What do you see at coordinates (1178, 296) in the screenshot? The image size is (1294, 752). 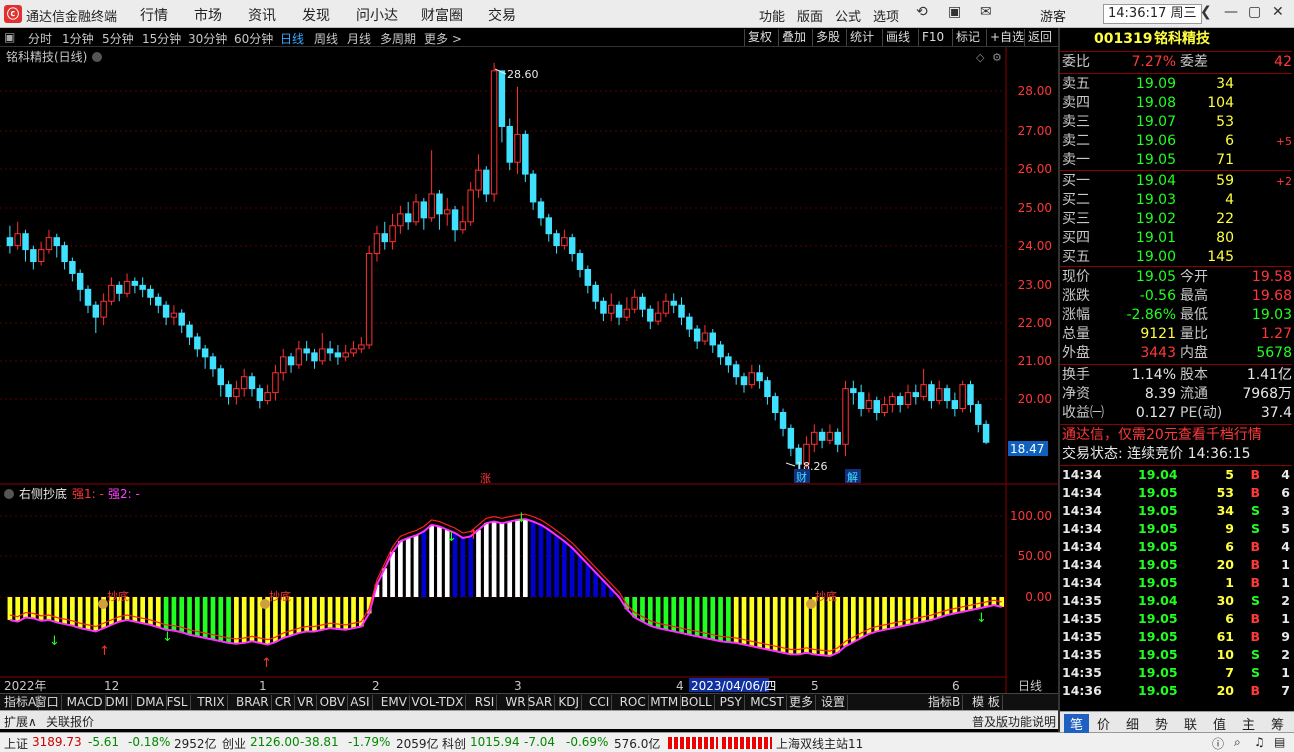 I see `stat-row: 涨跌 -0.56 最高 19.68` at bounding box center [1178, 296].